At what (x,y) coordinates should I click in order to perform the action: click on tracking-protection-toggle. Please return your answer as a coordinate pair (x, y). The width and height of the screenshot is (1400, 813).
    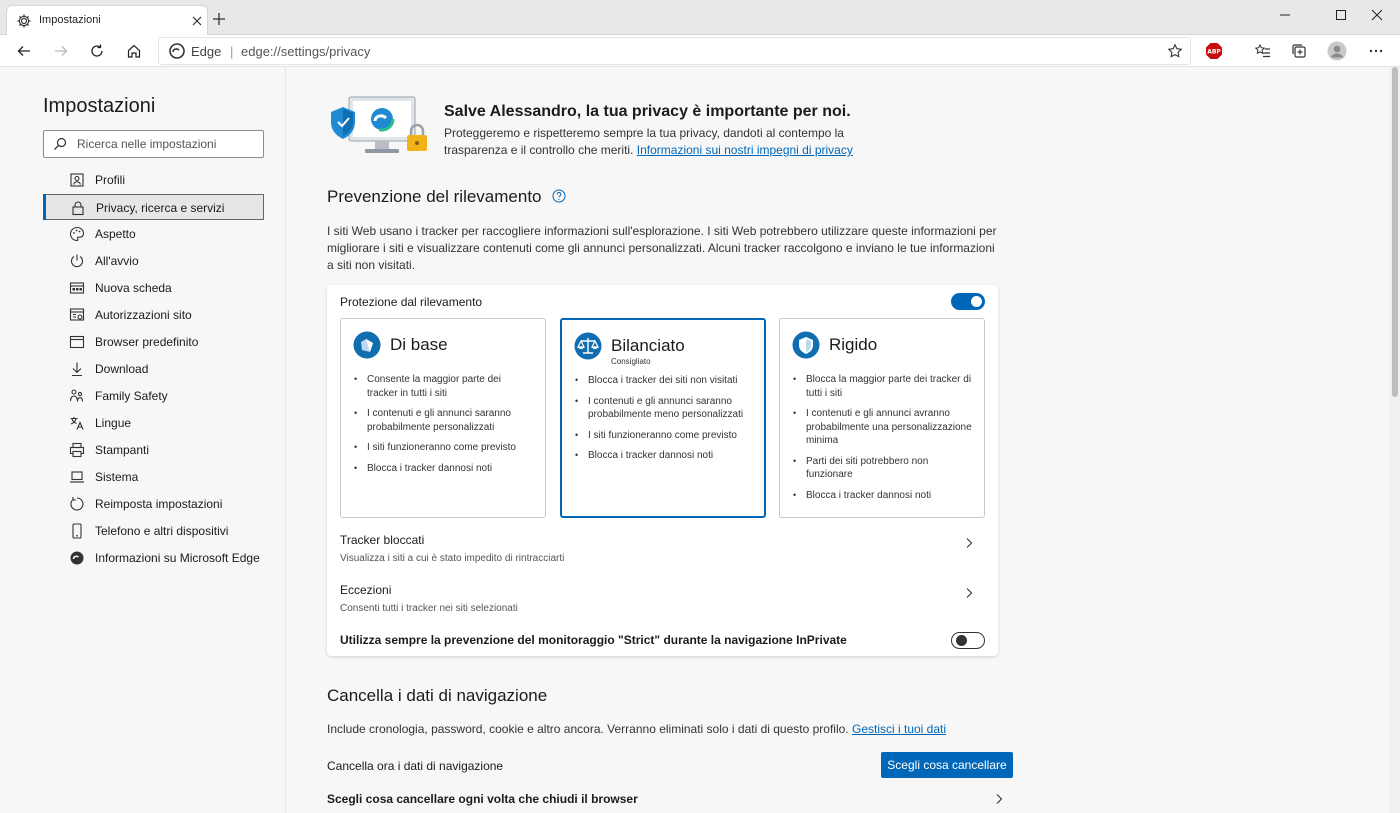
    Looking at the image, I should click on (968, 301).